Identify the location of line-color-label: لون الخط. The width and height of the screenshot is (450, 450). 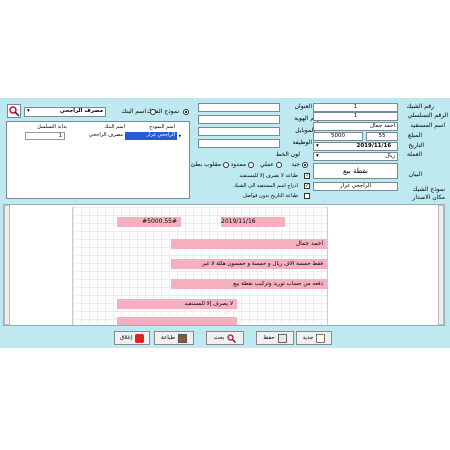
(287, 154).